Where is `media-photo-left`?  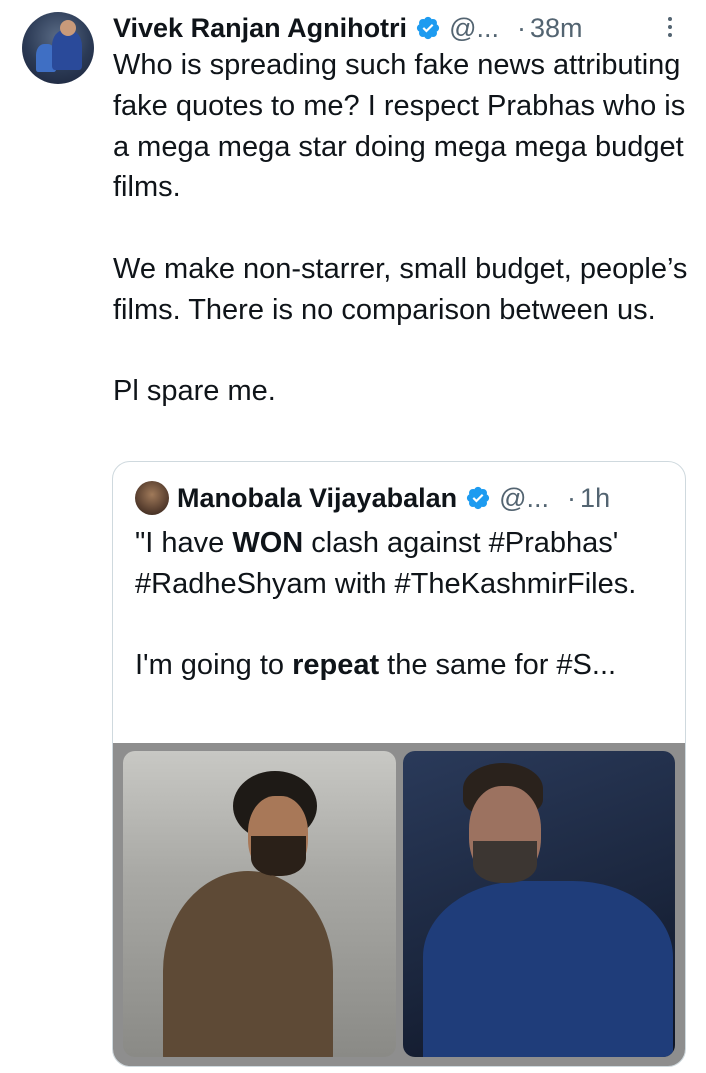 media-photo-left is located at coordinates (259, 904).